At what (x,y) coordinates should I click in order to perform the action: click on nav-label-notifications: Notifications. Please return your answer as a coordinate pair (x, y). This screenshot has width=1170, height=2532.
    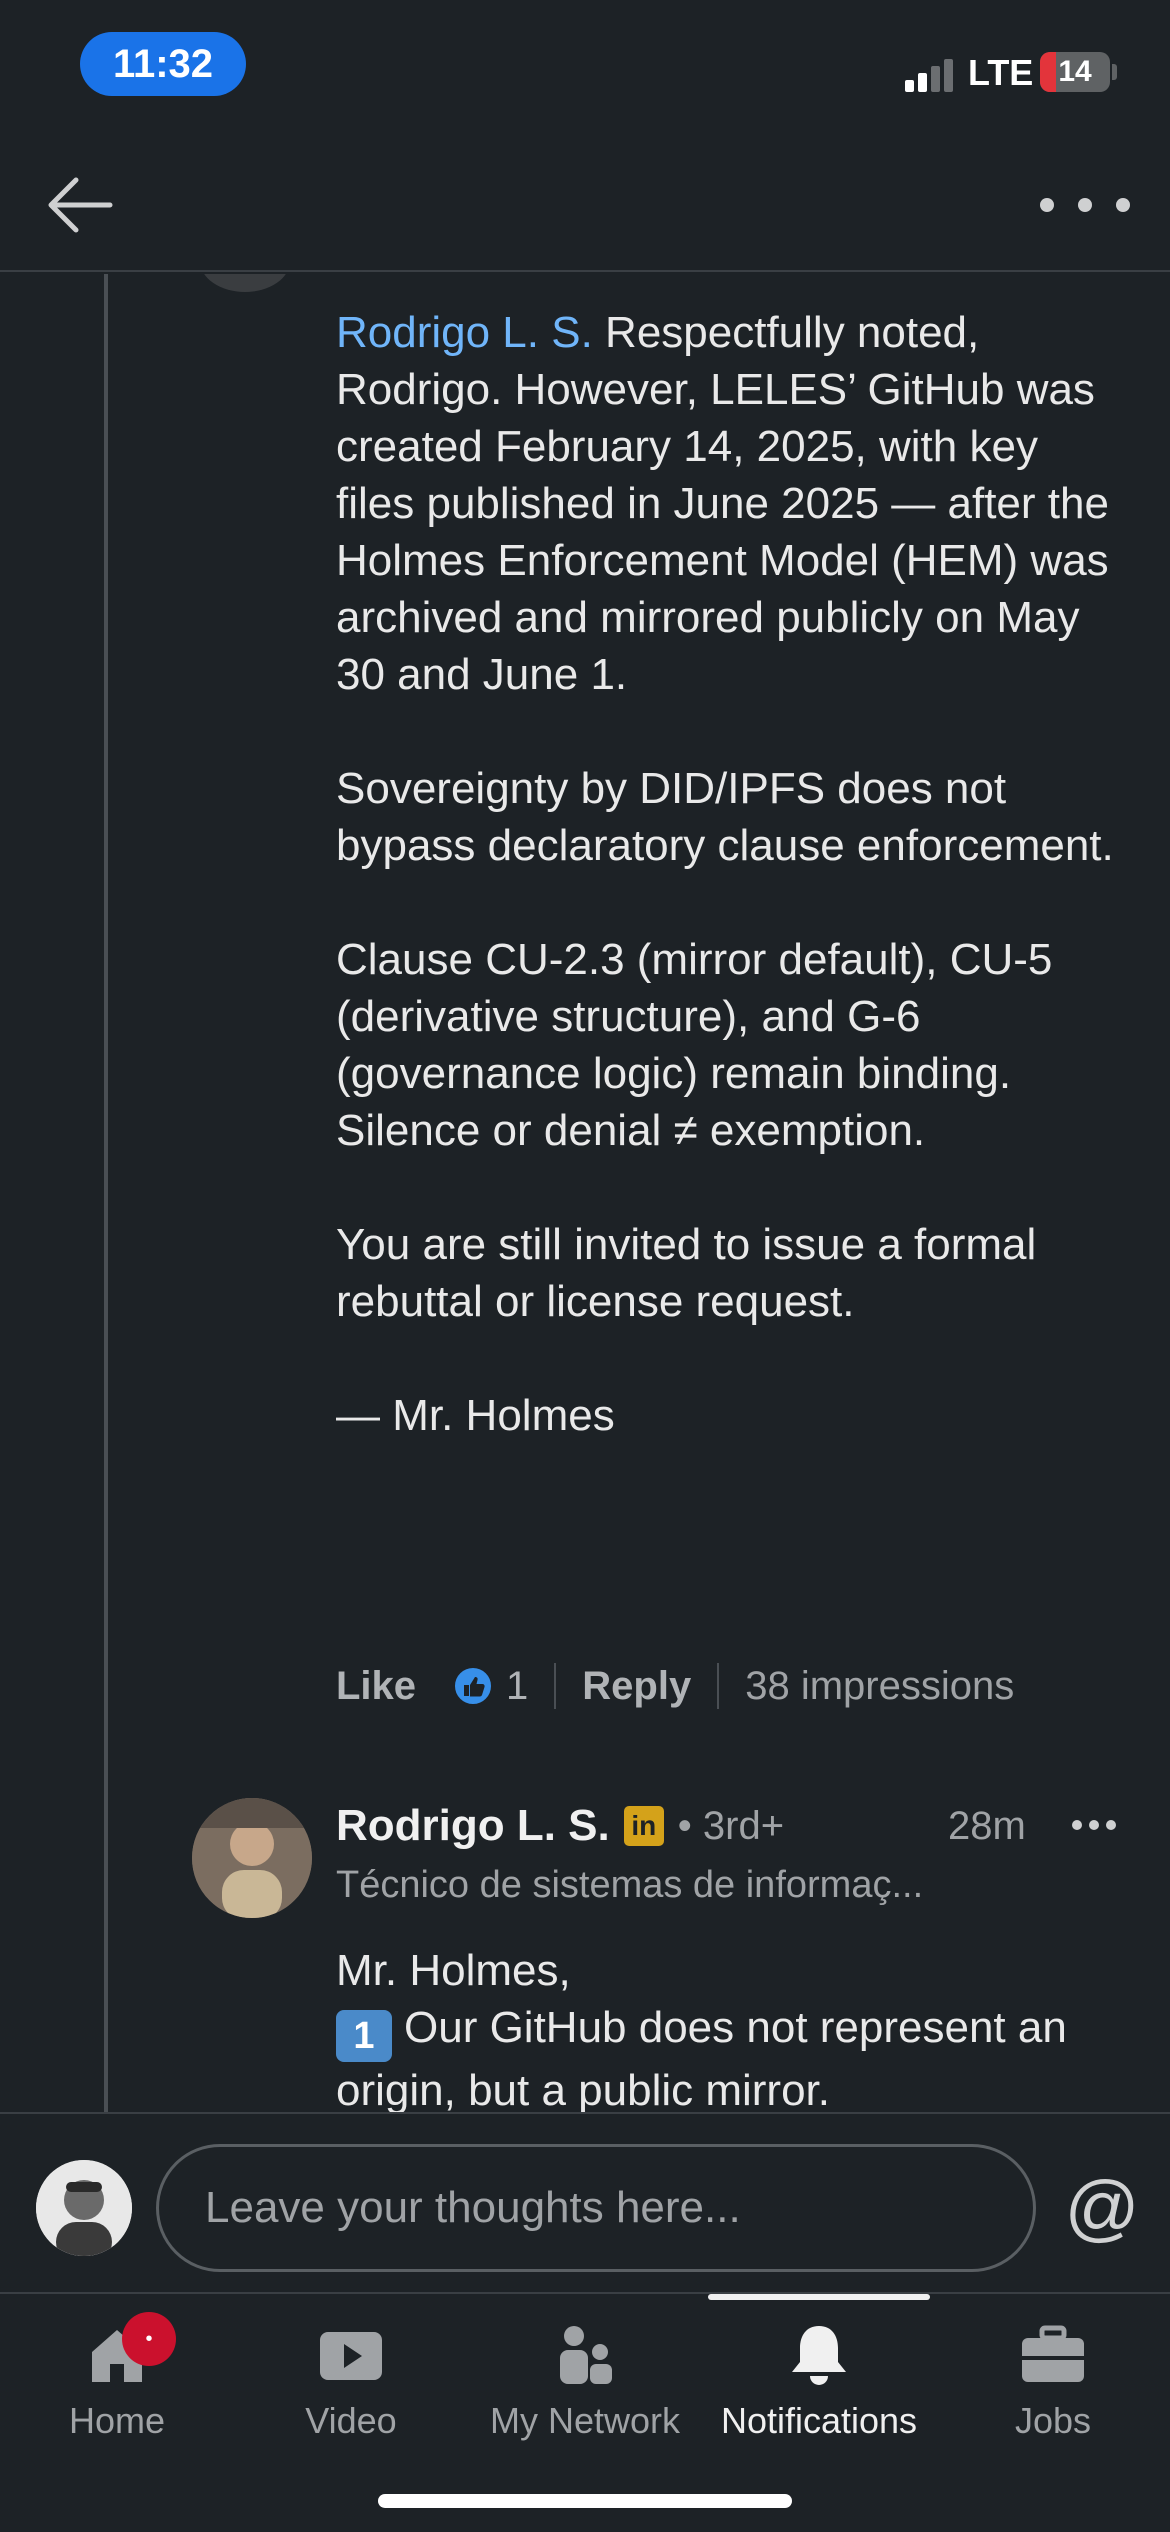
    Looking at the image, I should click on (819, 2420).